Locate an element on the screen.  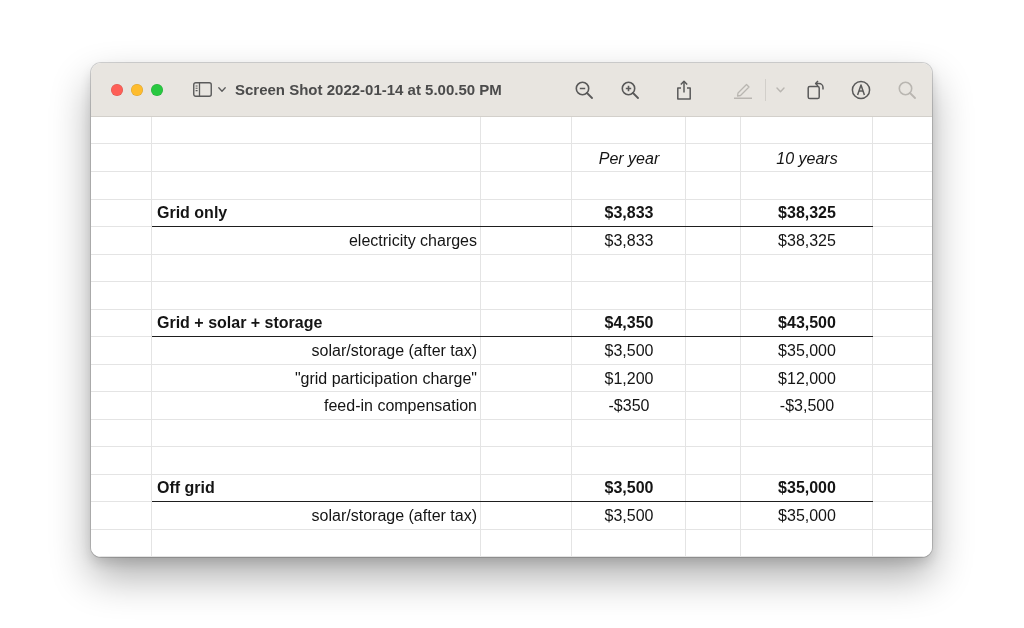
zoom-out-icon is located at coordinates (584, 89).